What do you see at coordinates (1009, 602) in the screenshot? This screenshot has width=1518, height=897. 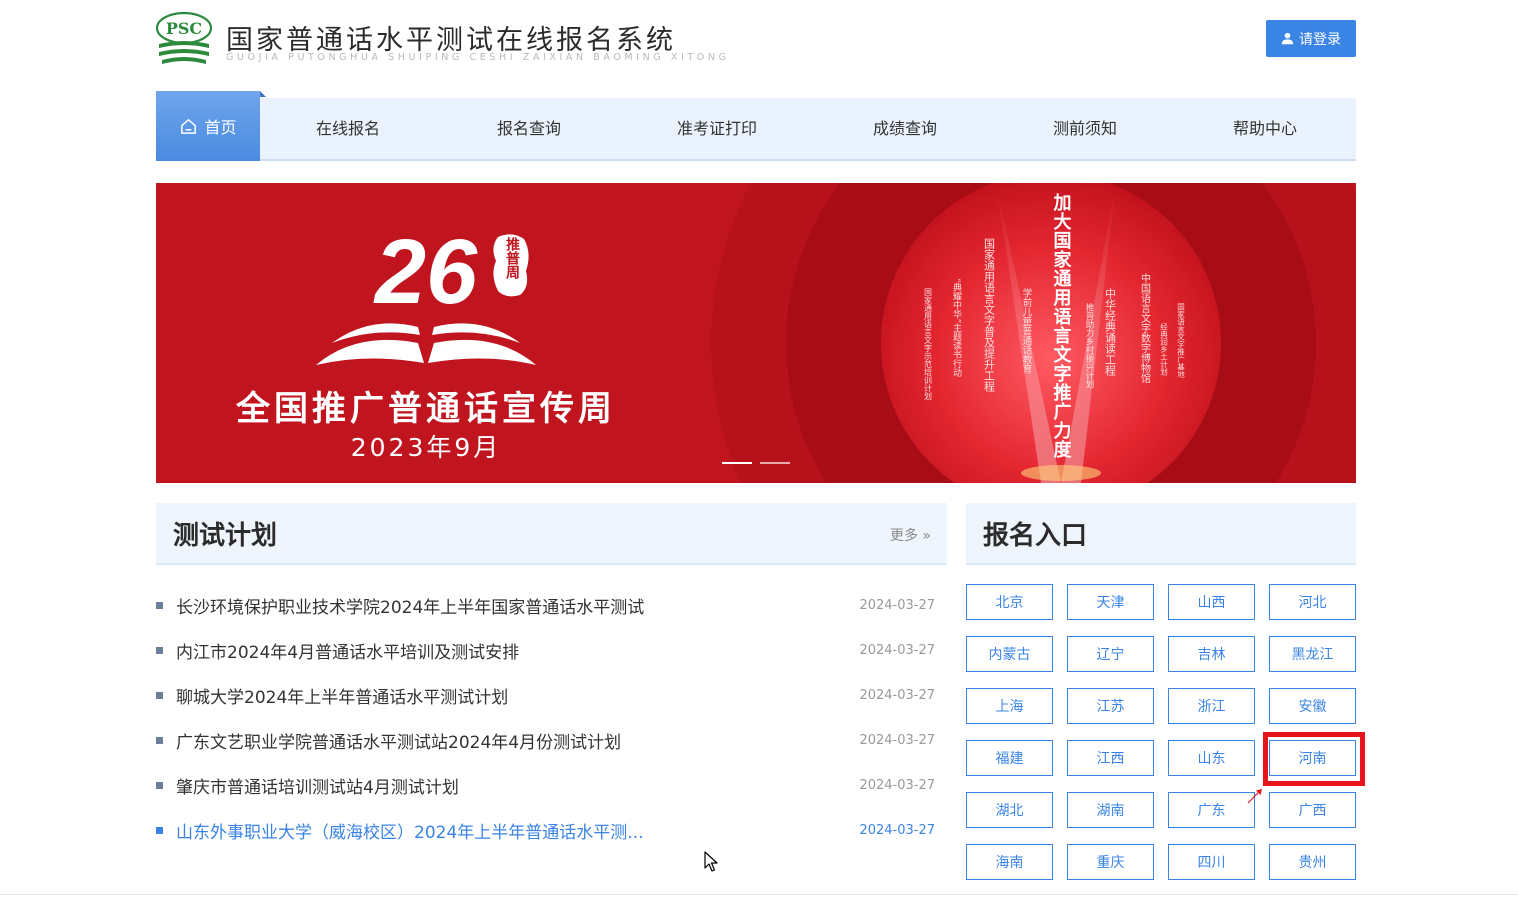 I see `province-button-beijing: 北京` at bounding box center [1009, 602].